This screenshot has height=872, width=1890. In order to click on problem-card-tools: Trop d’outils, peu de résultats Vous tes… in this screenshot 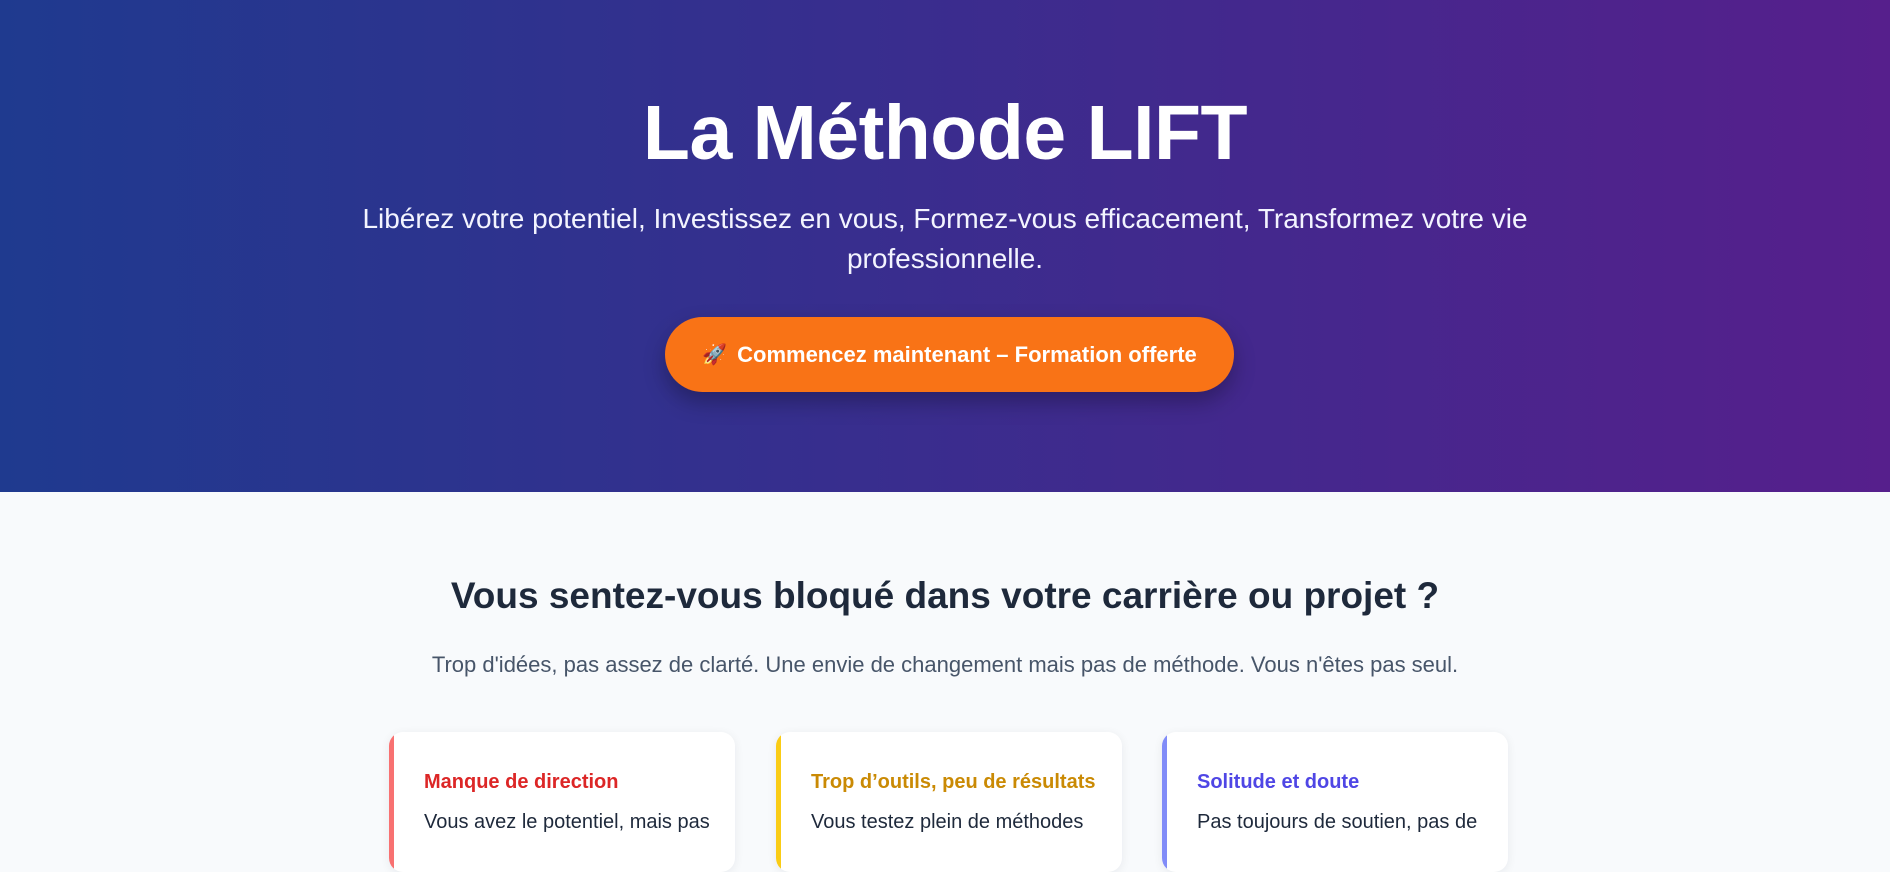, I will do `click(949, 802)`.